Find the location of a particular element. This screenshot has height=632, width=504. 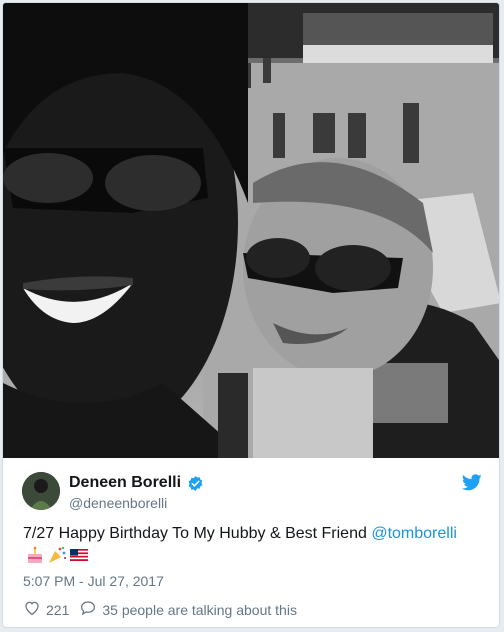

emoji-row is located at coordinates (57, 555).